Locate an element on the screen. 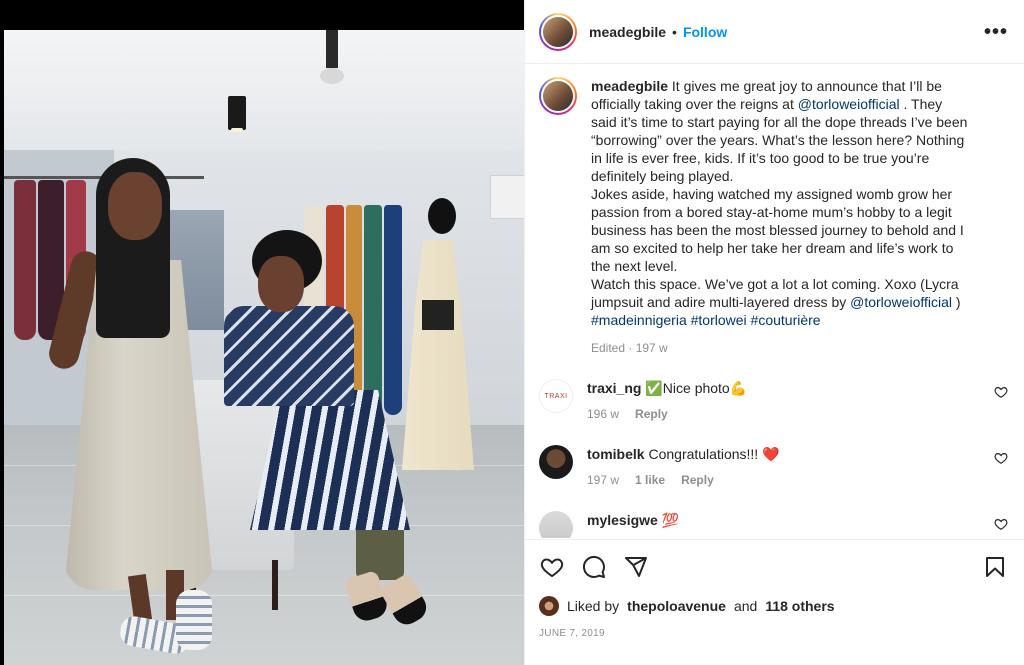 Image resolution: width=1024 pixels, height=665 pixels. air-conditioner is located at coordinates (507, 197).